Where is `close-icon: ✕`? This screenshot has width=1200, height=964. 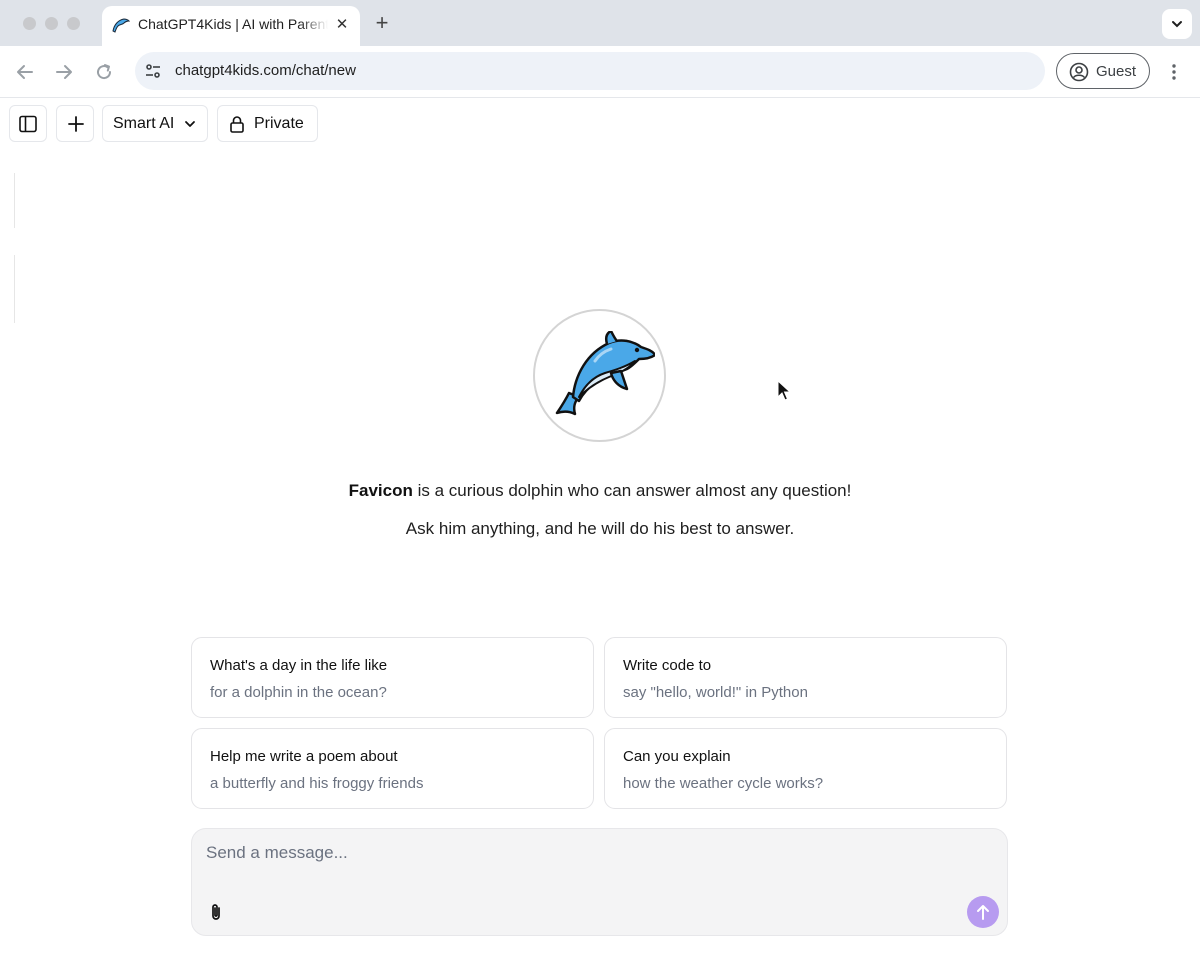
close-icon: ✕ is located at coordinates (342, 25).